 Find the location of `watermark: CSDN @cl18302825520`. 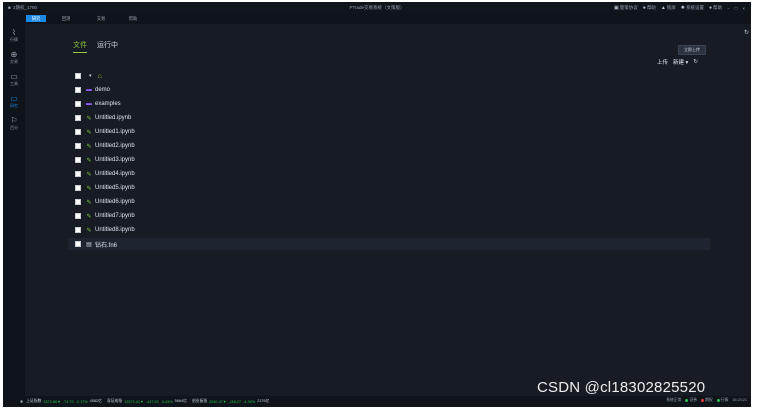

watermark: CSDN @cl18302825520 is located at coordinates (621, 387).